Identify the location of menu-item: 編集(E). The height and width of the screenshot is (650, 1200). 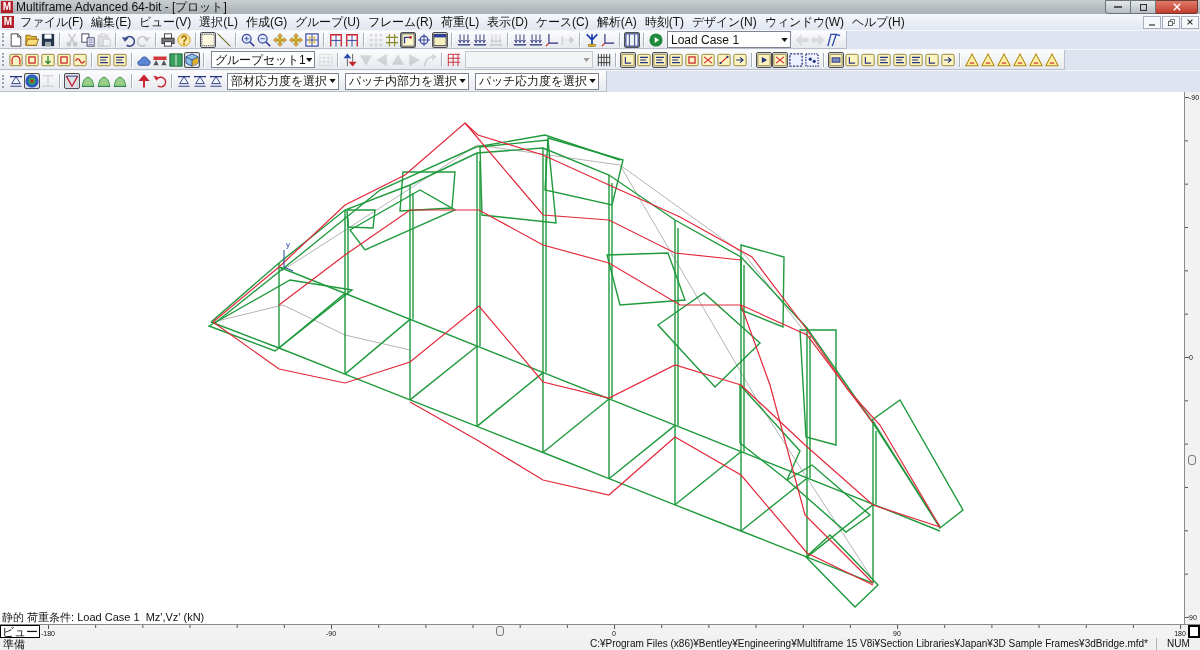
(111, 22).